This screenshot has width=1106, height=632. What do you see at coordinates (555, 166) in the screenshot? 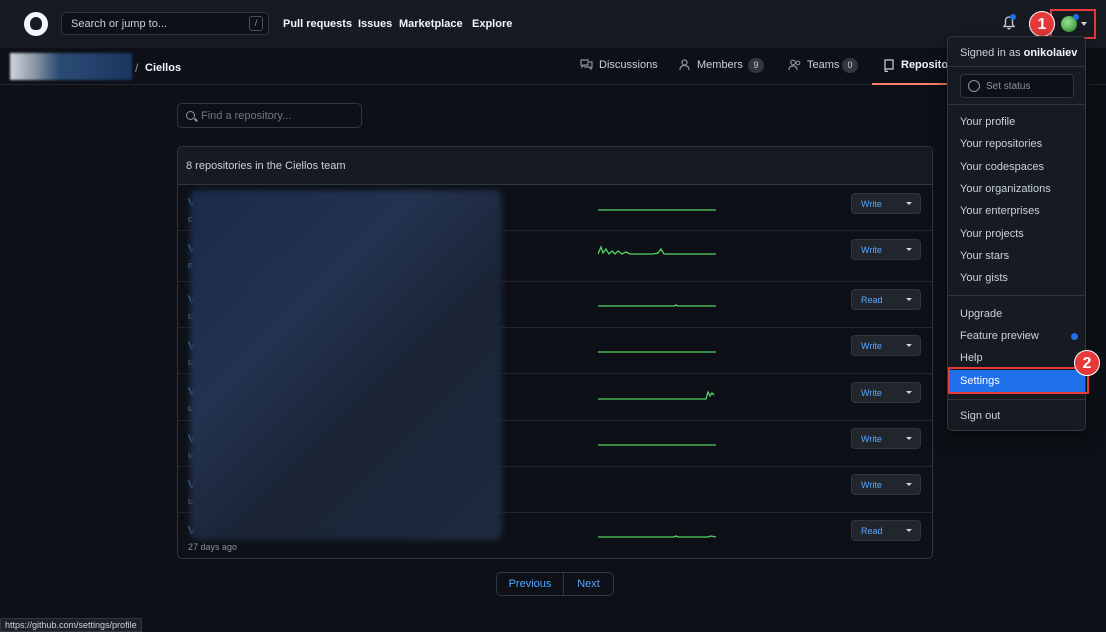
I see `repositories-list-header: 8 repositories in the Ciellos team` at bounding box center [555, 166].